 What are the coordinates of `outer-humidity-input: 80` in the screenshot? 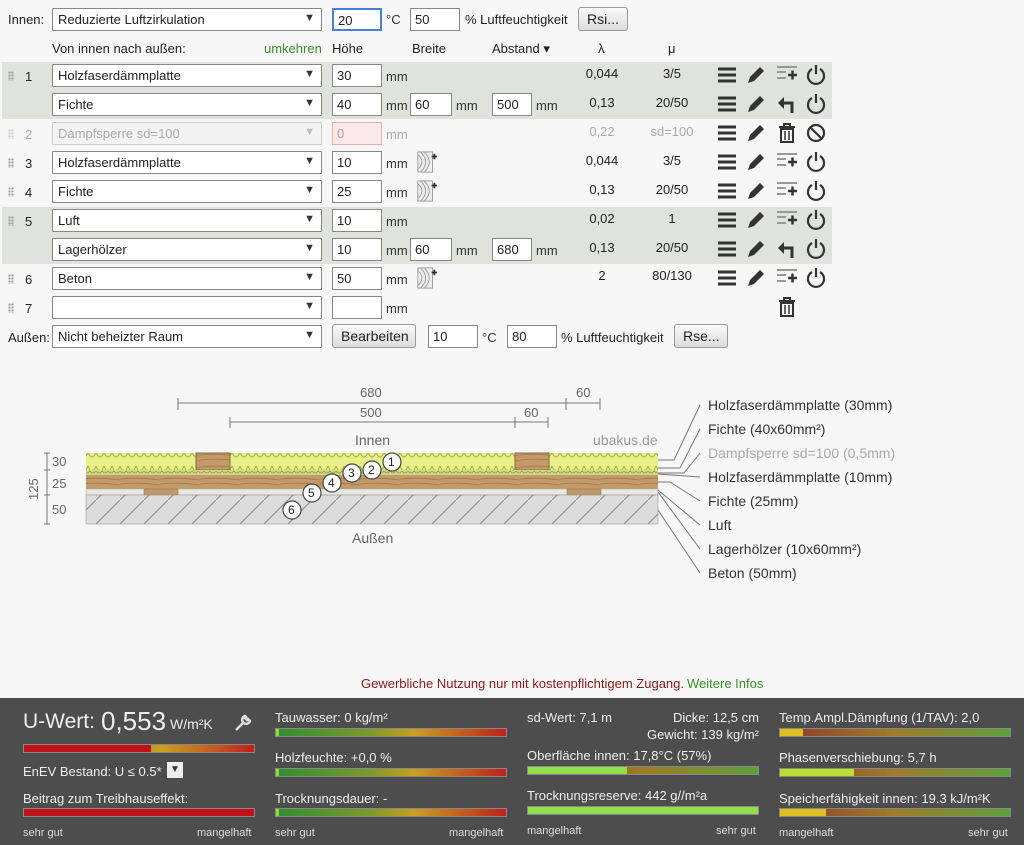 It's located at (532, 336).